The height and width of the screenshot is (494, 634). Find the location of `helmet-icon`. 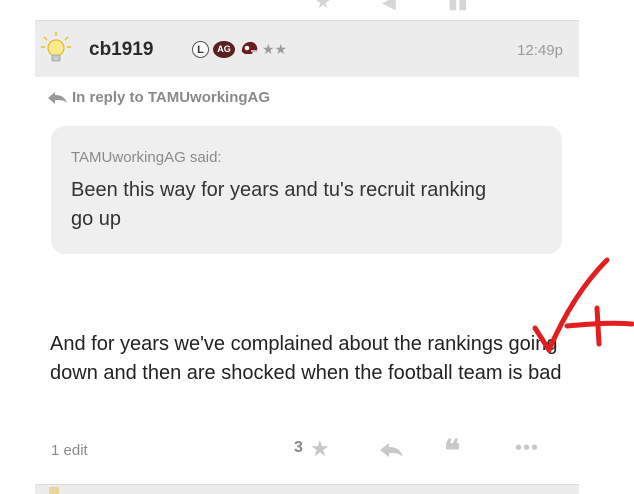

helmet-icon is located at coordinates (249, 47).